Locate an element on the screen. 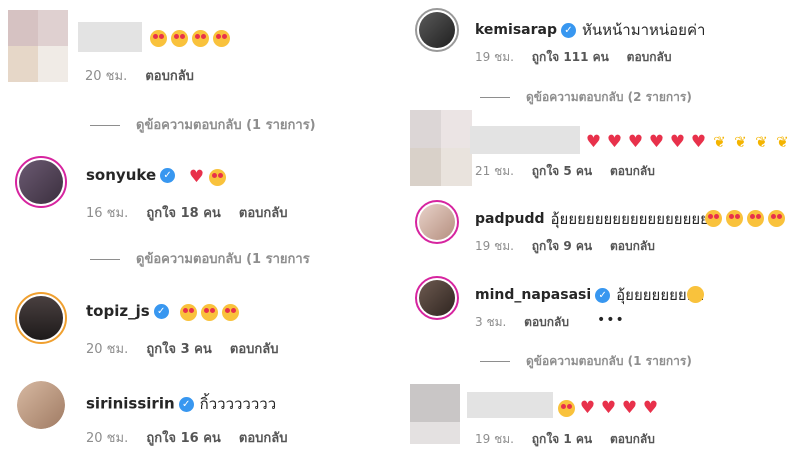 This screenshot has width=800, height=450. comment-meta: 19 ชม. ถูกใจ 1 คน ตอบกลับ is located at coordinates (572, 439).